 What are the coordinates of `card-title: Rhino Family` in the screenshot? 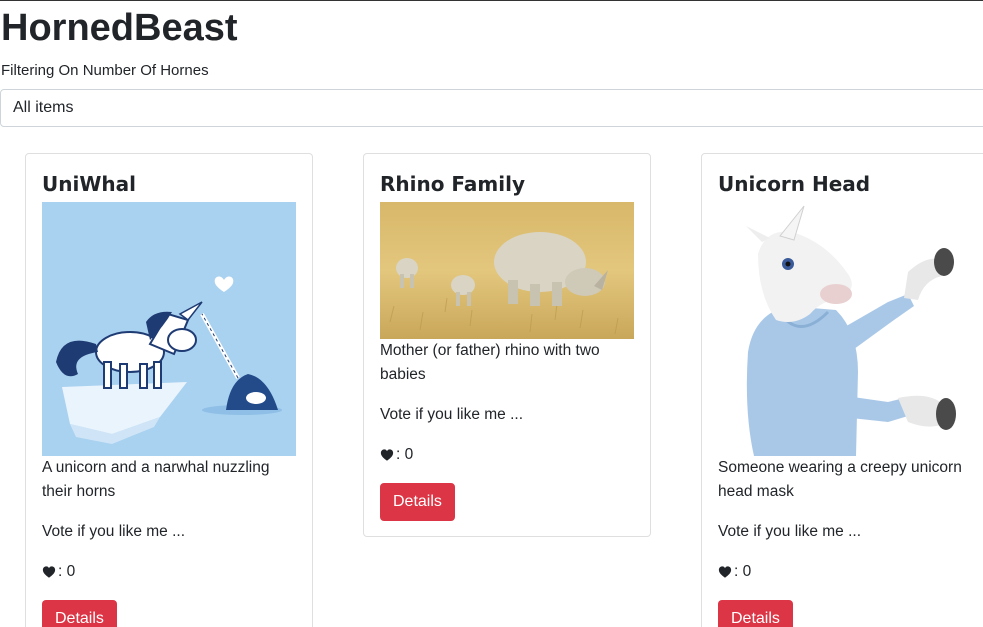 It's located at (453, 184).